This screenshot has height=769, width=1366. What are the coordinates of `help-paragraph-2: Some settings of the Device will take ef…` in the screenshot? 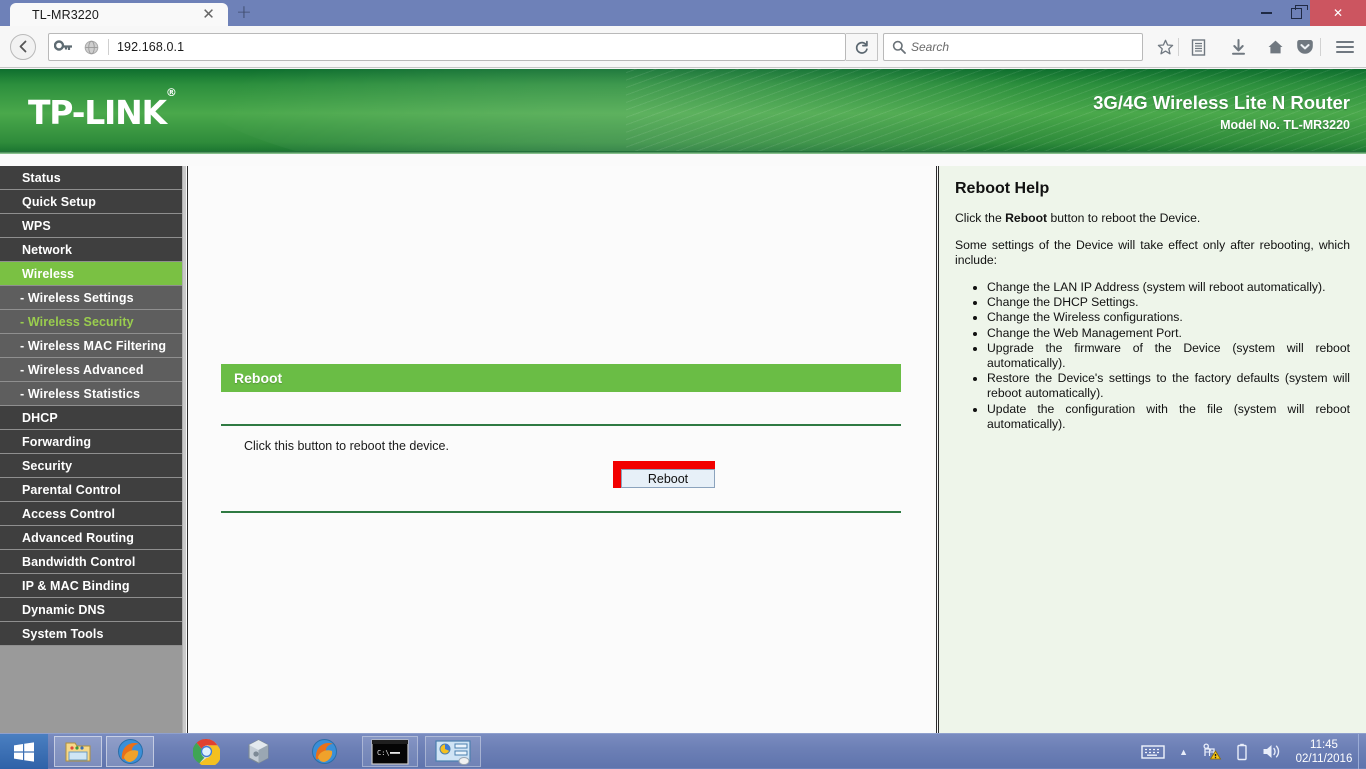 It's located at (1152, 252).